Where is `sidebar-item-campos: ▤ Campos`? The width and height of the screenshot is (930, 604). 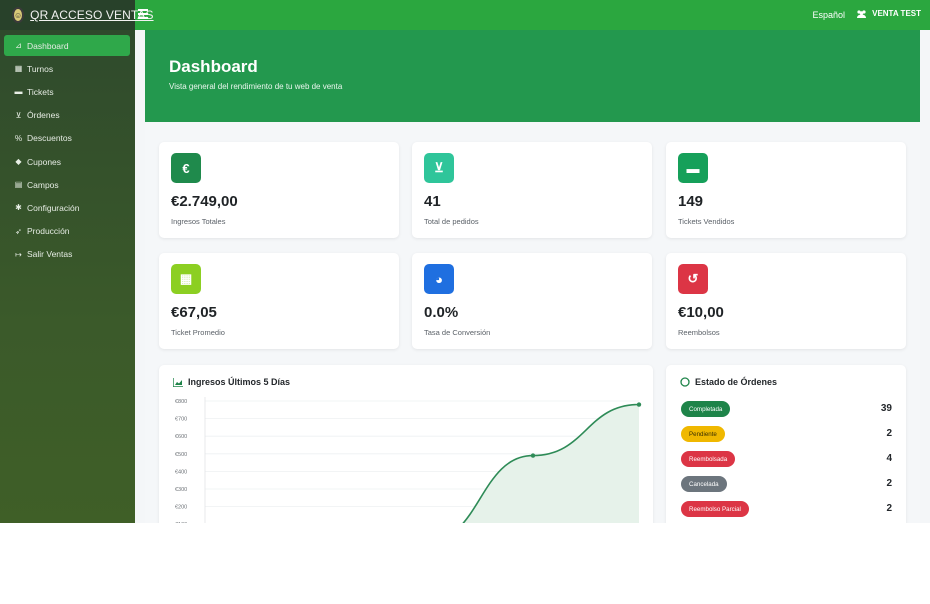 sidebar-item-campos: ▤ Campos is located at coordinates (67, 184).